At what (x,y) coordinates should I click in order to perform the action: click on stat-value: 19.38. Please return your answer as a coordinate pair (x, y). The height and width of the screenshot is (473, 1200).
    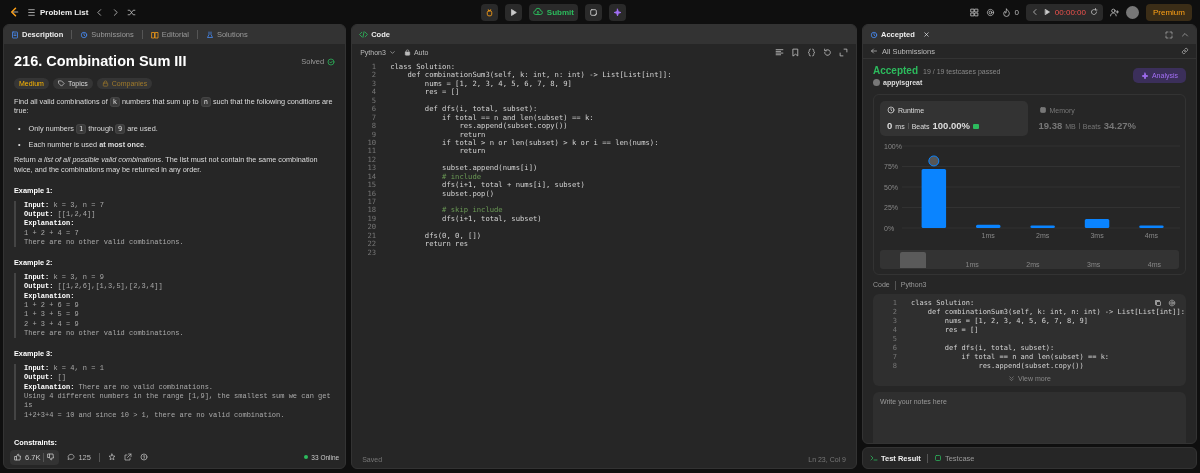
    Looking at the image, I should click on (1050, 125).